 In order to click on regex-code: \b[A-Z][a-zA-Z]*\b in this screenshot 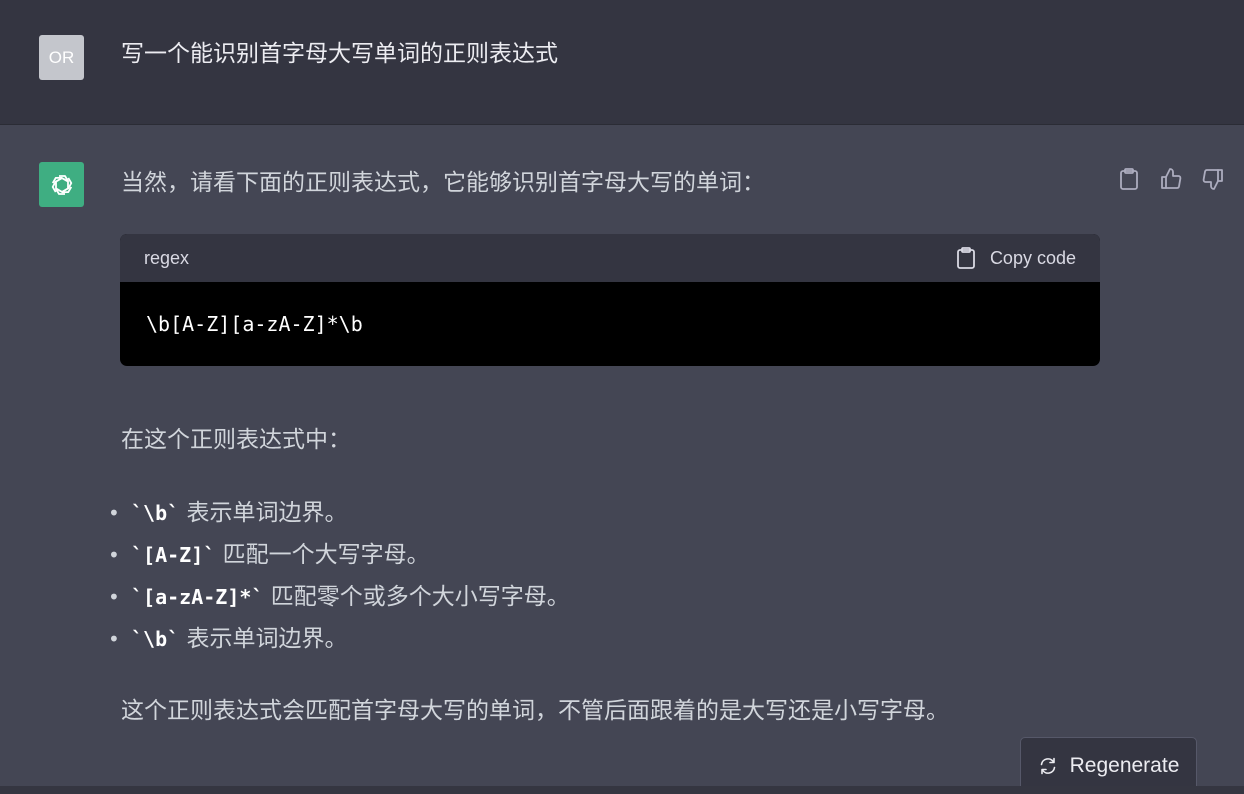, I will do `click(254, 324)`.